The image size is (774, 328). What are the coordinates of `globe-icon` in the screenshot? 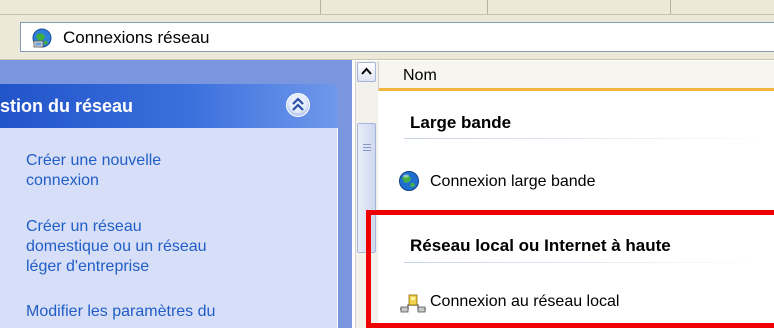 It's located at (409, 184).